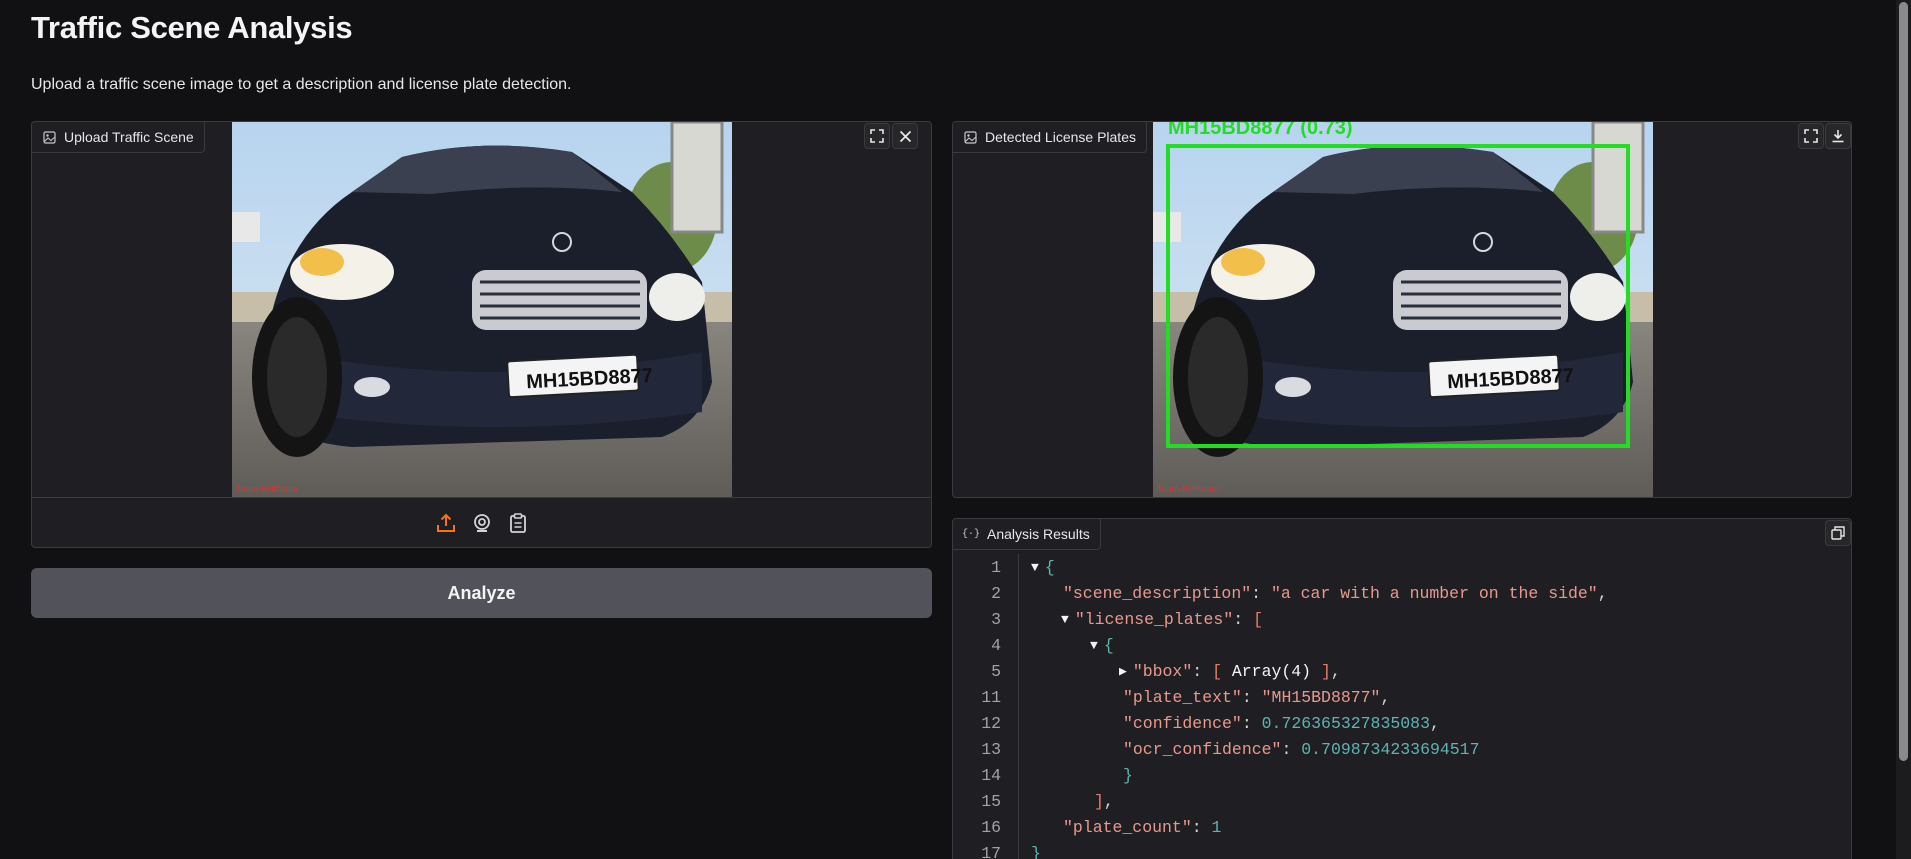 This screenshot has width=1911, height=859. I want to click on json-value: 1, so click(1216, 827).